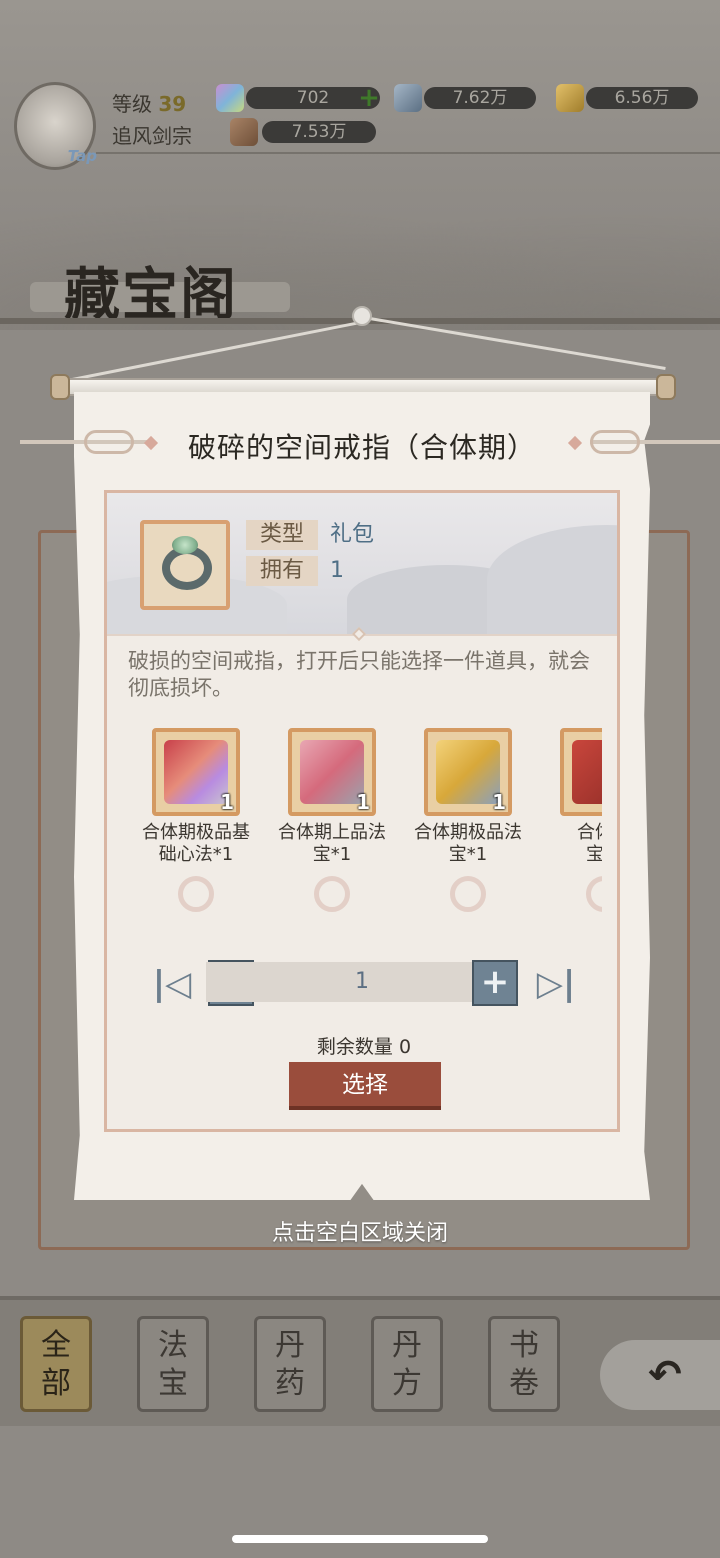 Image resolution: width=720 pixels, height=1558 pixels. I want to click on home-indicator, so click(360, 1539).